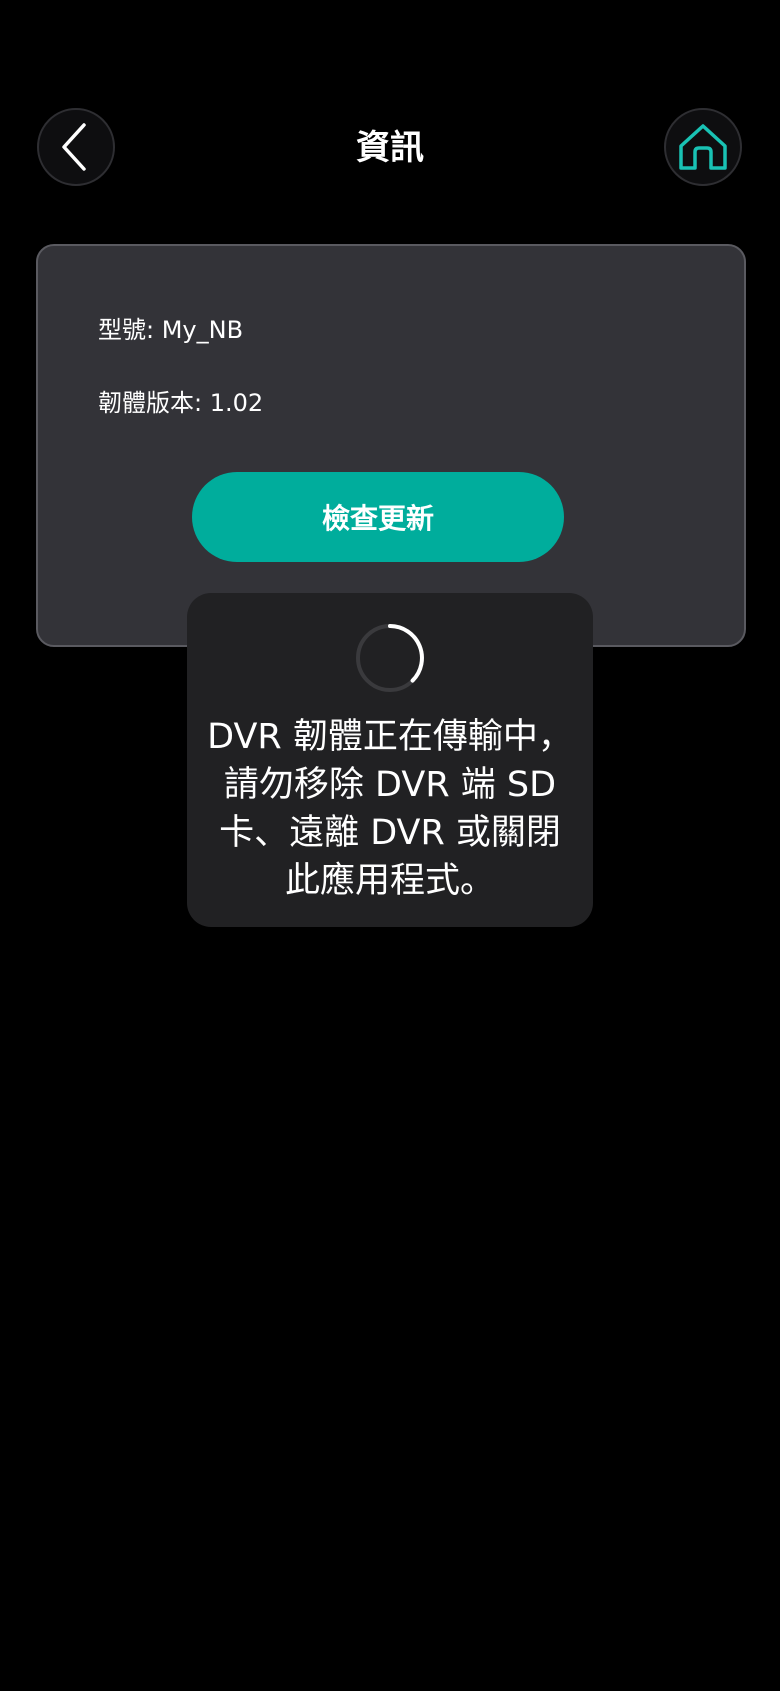  I want to click on firmware-version-label: 韌體版本: 1.02, so click(181, 403).